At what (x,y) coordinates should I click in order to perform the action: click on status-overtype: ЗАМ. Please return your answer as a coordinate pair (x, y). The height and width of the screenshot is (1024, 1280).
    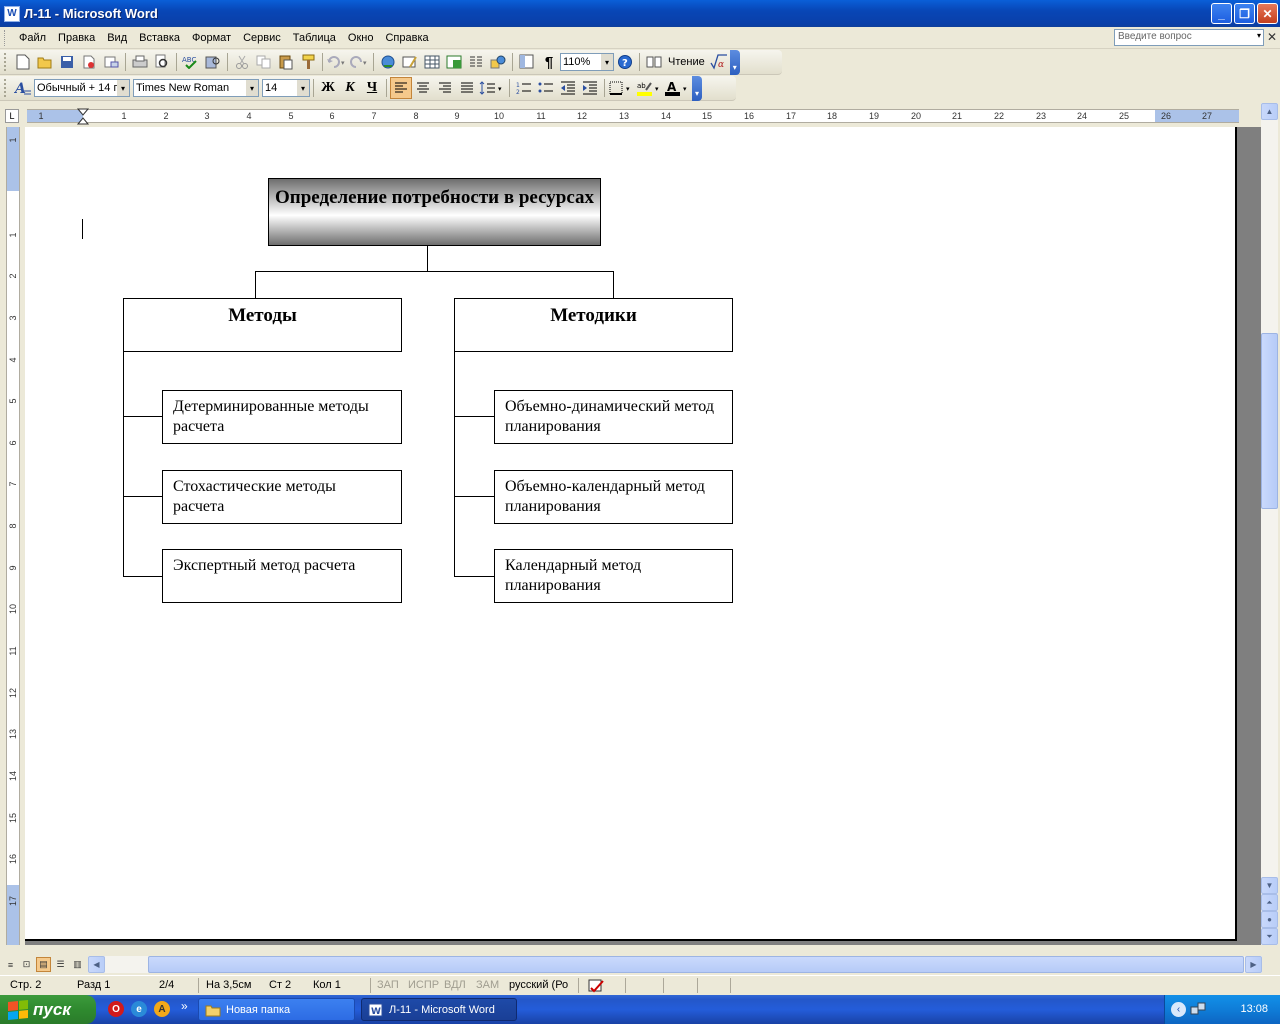
    Looking at the image, I should click on (487, 985).